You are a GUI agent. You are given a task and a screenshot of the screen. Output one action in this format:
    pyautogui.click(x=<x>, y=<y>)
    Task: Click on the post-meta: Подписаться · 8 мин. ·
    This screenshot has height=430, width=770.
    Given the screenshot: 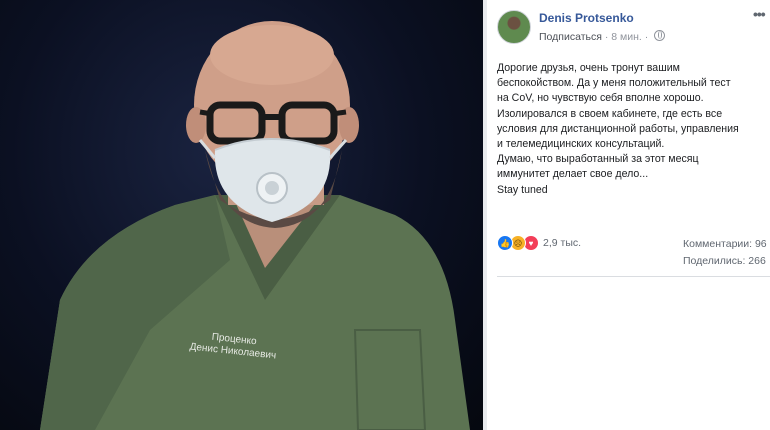 What is the action you would take?
    pyautogui.click(x=602, y=36)
    